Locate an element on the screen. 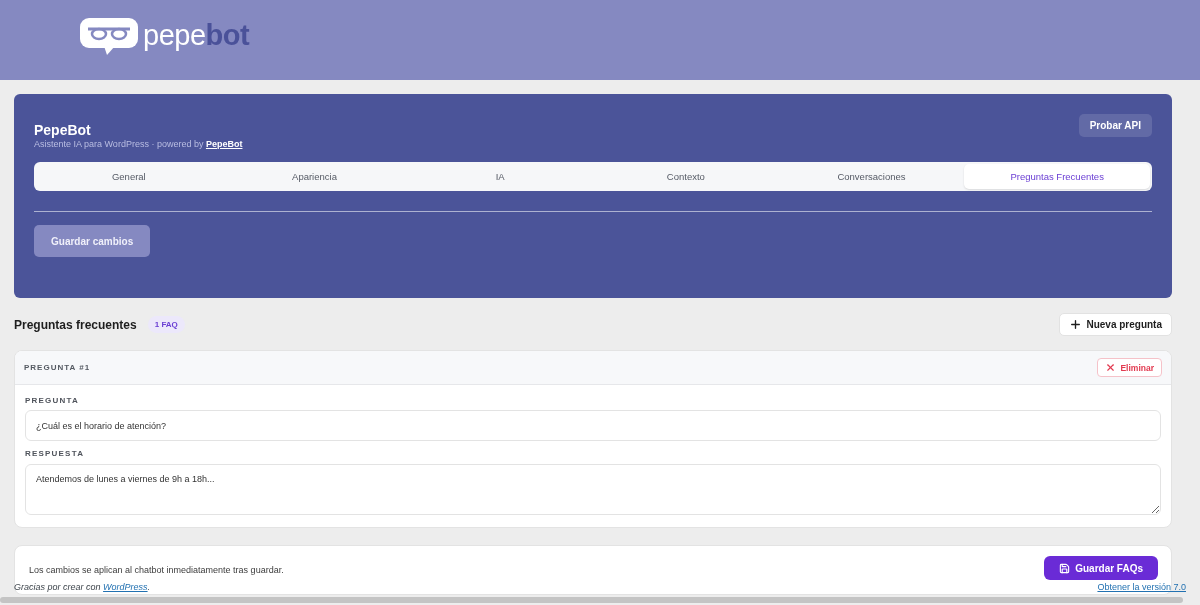 This screenshot has height=605, width=1200. save-faqs-button: Guardar FAQs is located at coordinates (1101, 568).